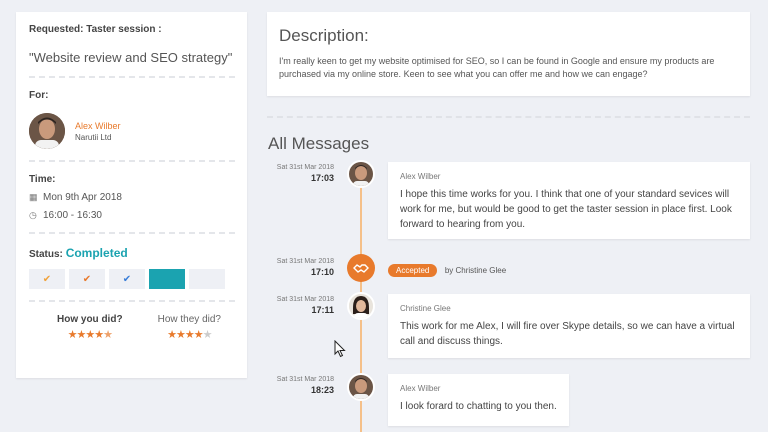  I want to click on calendar-icon: ▦, so click(33, 197).